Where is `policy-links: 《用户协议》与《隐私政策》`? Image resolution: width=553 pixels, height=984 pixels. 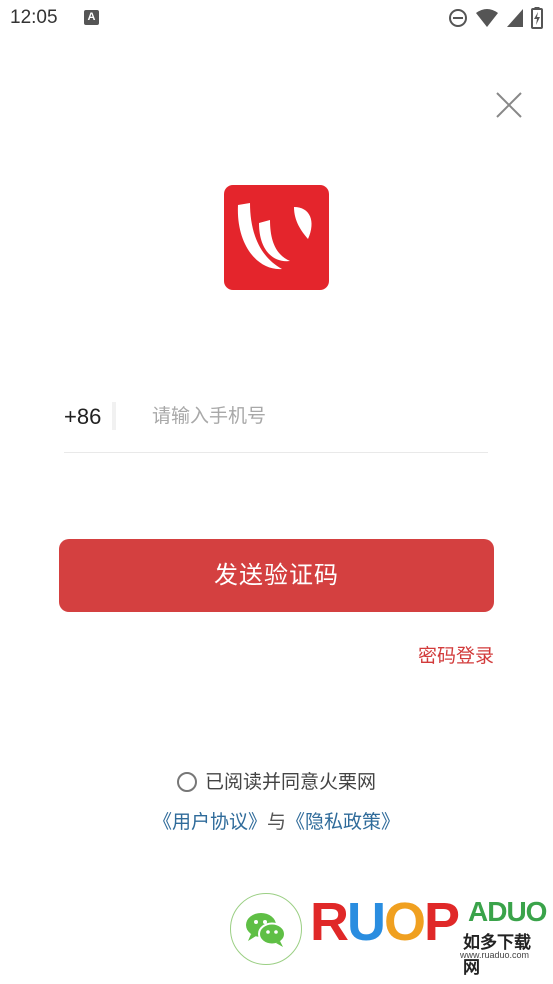
policy-links: 《用户协议》与《隐私政策》 is located at coordinates (276, 820).